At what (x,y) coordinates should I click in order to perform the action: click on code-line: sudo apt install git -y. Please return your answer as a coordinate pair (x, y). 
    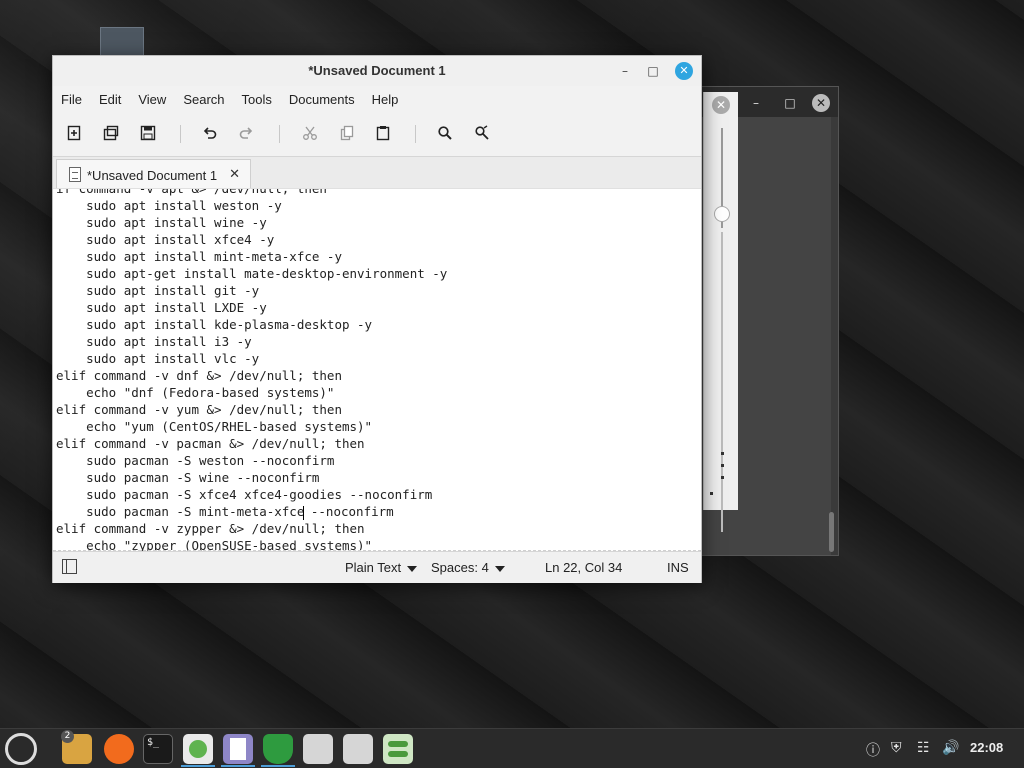
    Looking at the image, I should click on (158, 290).